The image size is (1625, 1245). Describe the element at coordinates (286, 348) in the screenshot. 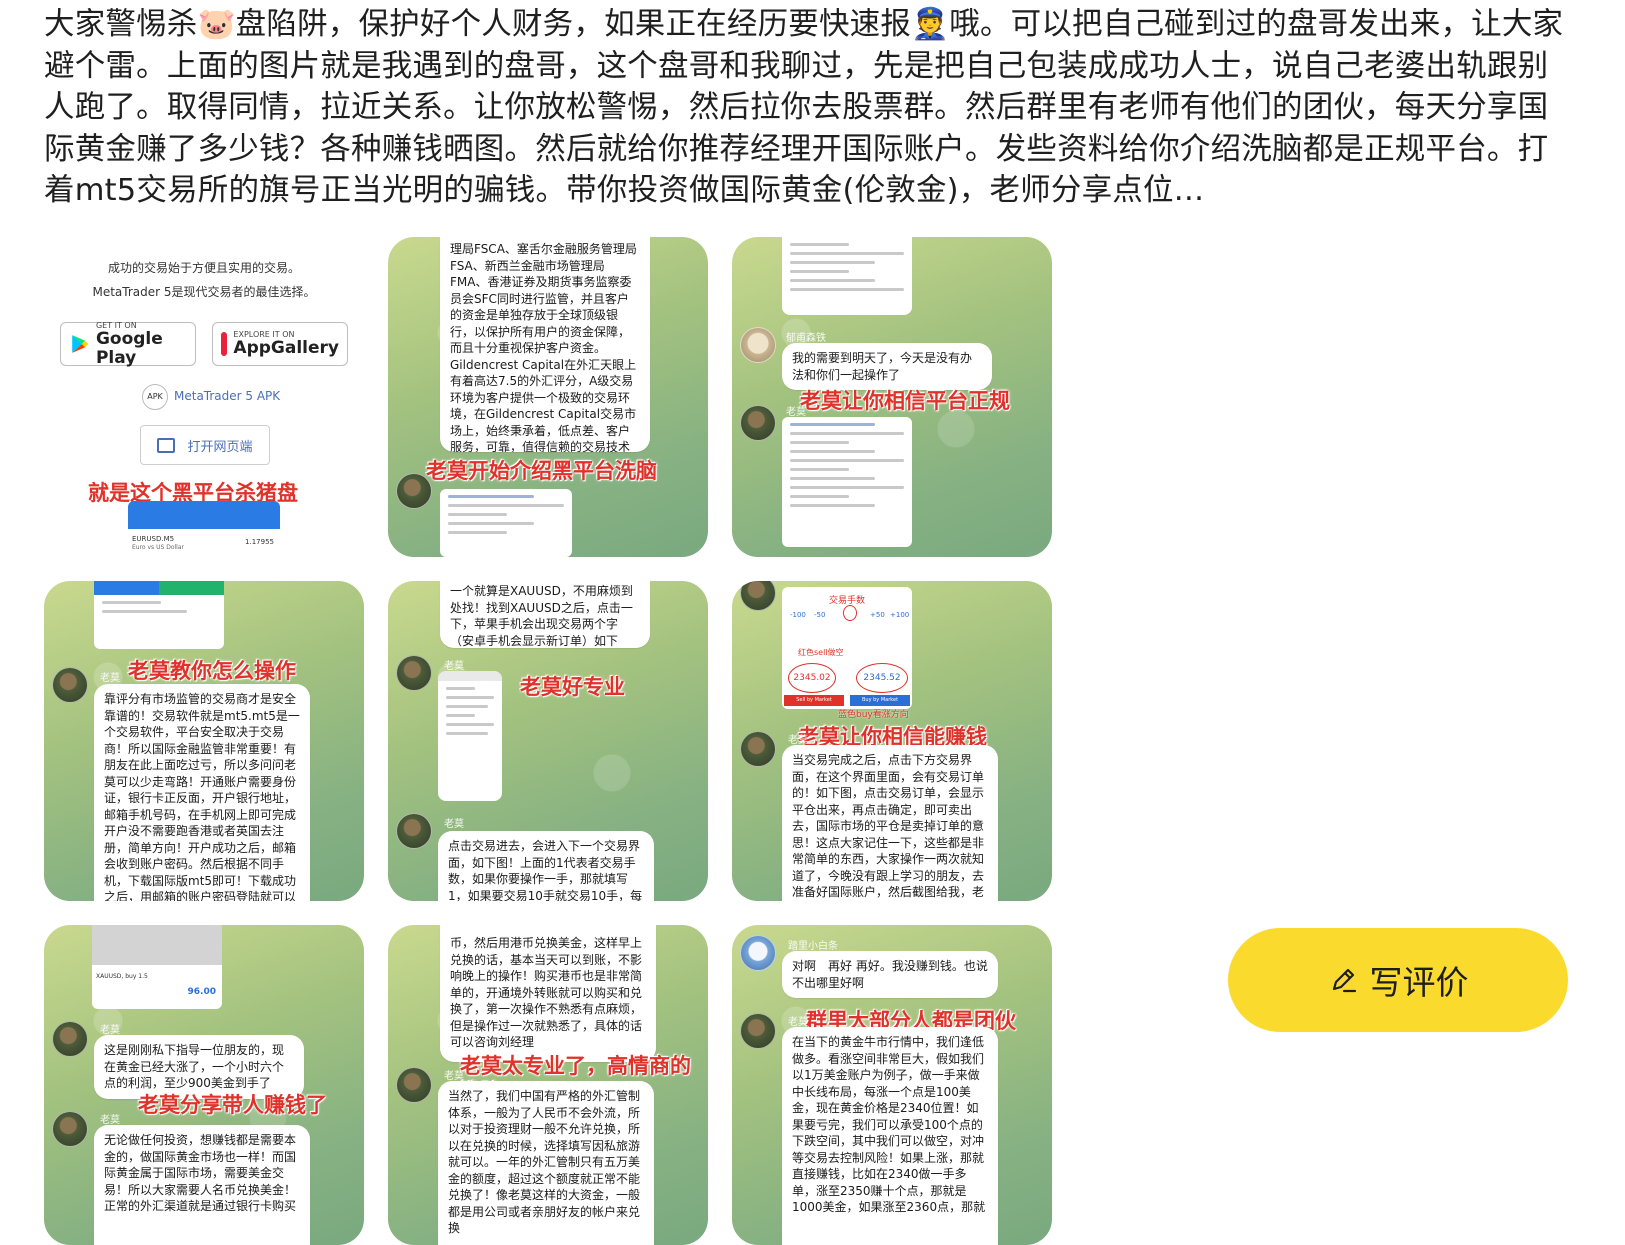

I see `appgallery-label: AppGallery` at that location.